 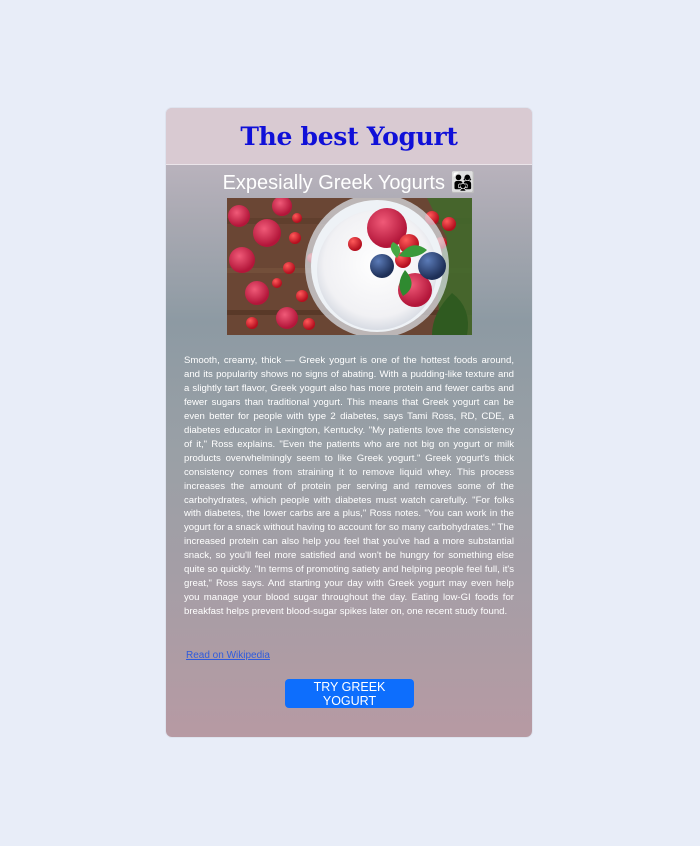 I want to click on try-greek-yogurt-button: TRY GREEK YOGURT, so click(x=349, y=693).